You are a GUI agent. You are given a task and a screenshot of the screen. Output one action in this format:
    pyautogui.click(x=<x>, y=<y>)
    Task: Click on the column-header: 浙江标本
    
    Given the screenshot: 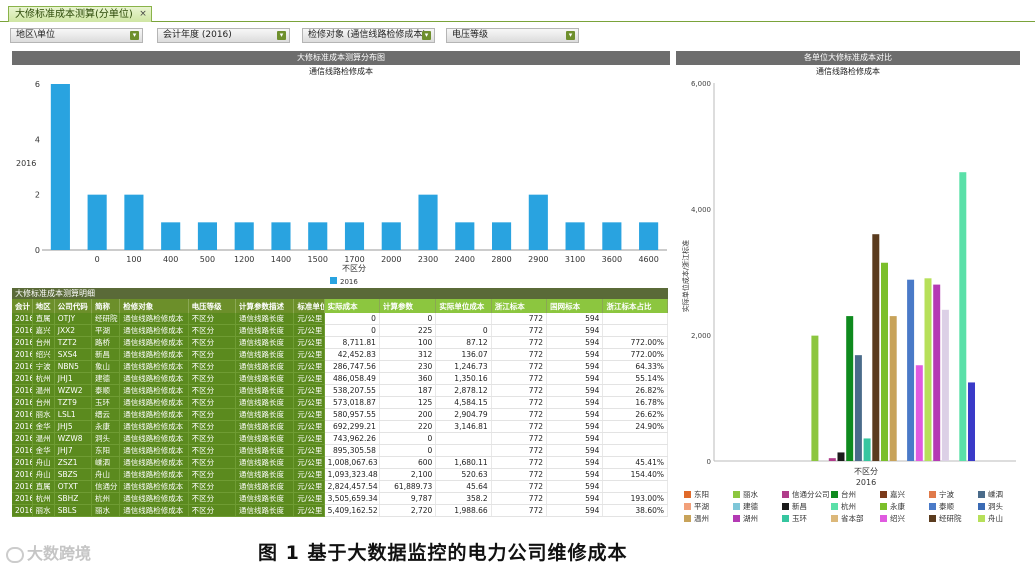 What is the action you would take?
    pyautogui.click(x=519, y=306)
    